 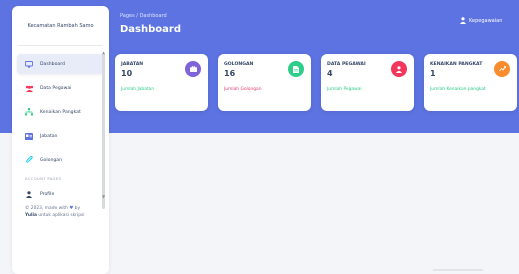 I want to click on users-icon, so click(x=29, y=88).